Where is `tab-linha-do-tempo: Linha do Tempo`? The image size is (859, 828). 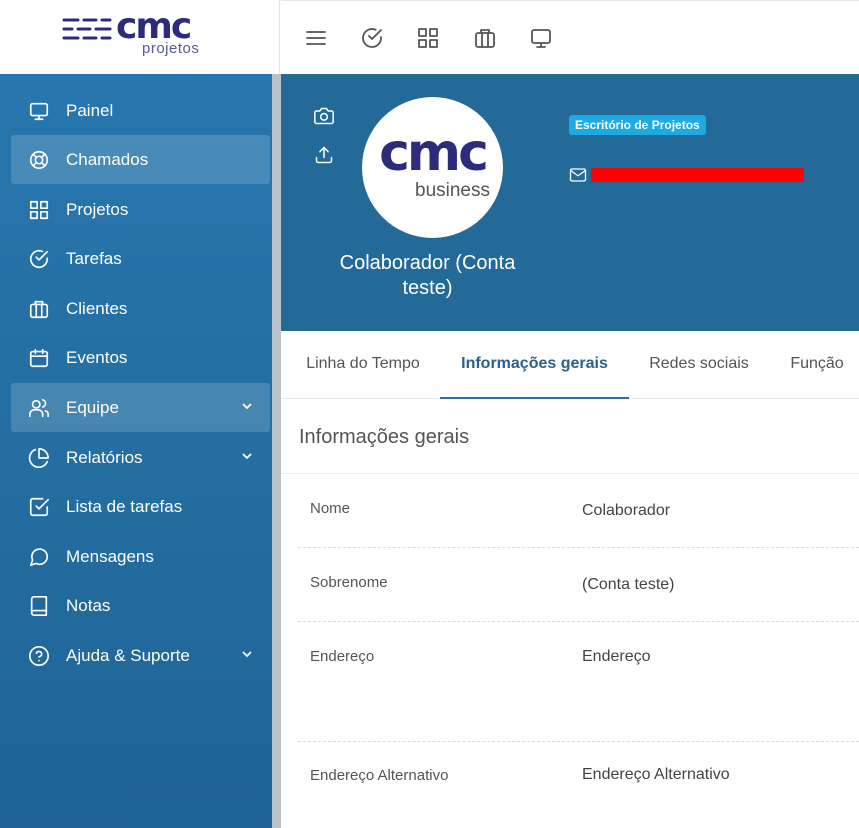 tab-linha-do-tempo: Linha do Tempo is located at coordinates (363, 365).